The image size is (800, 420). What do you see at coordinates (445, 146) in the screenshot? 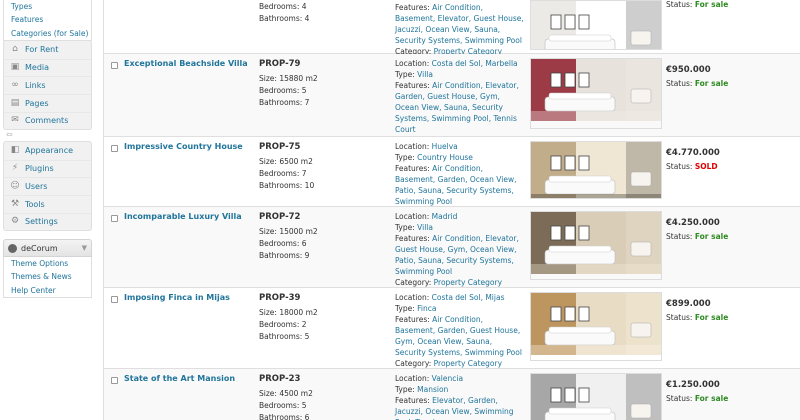
I see `location-link: Huelva` at bounding box center [445, 146].